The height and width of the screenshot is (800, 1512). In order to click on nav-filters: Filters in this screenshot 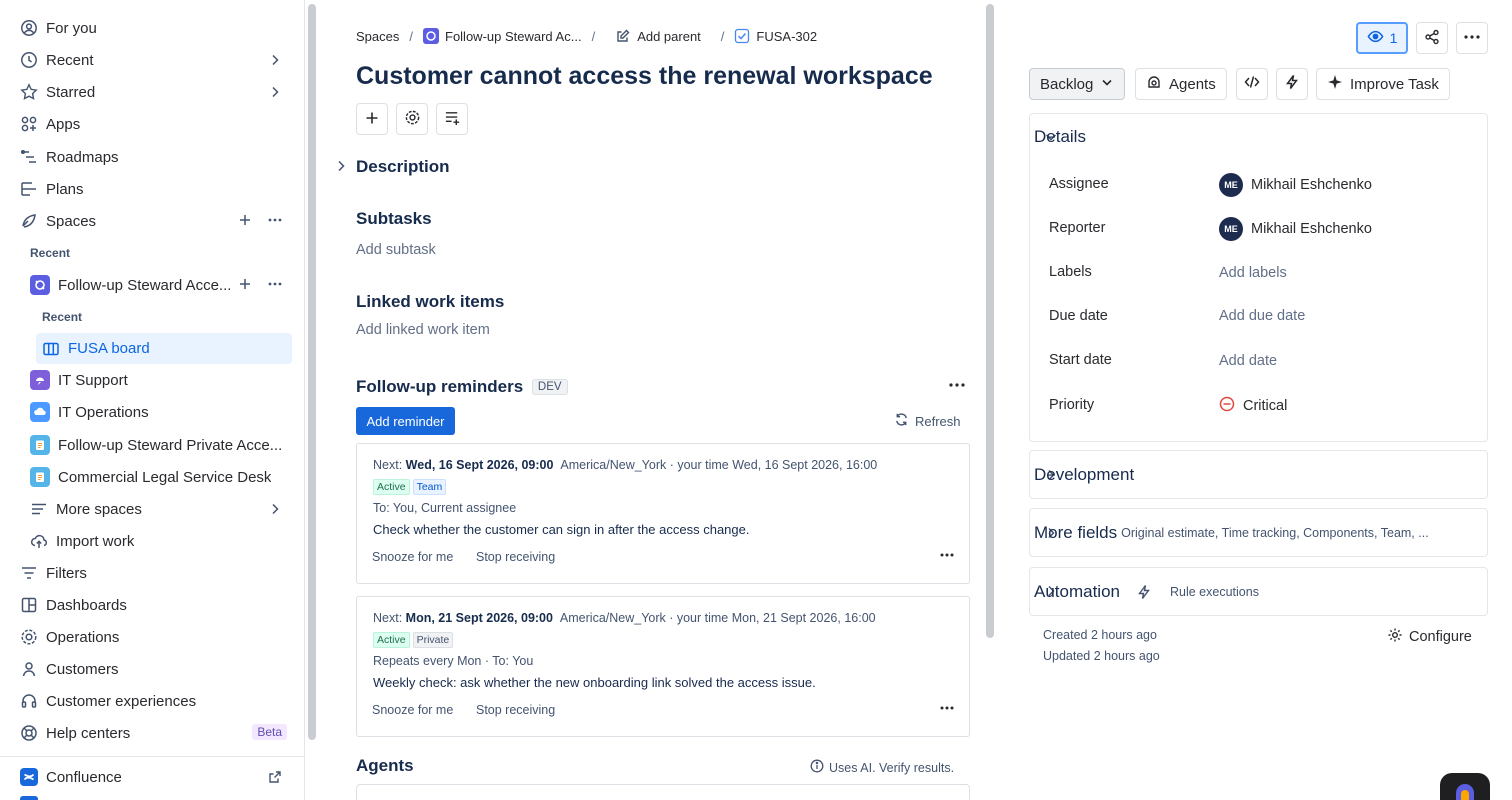, I will do `click(153, 573)`.